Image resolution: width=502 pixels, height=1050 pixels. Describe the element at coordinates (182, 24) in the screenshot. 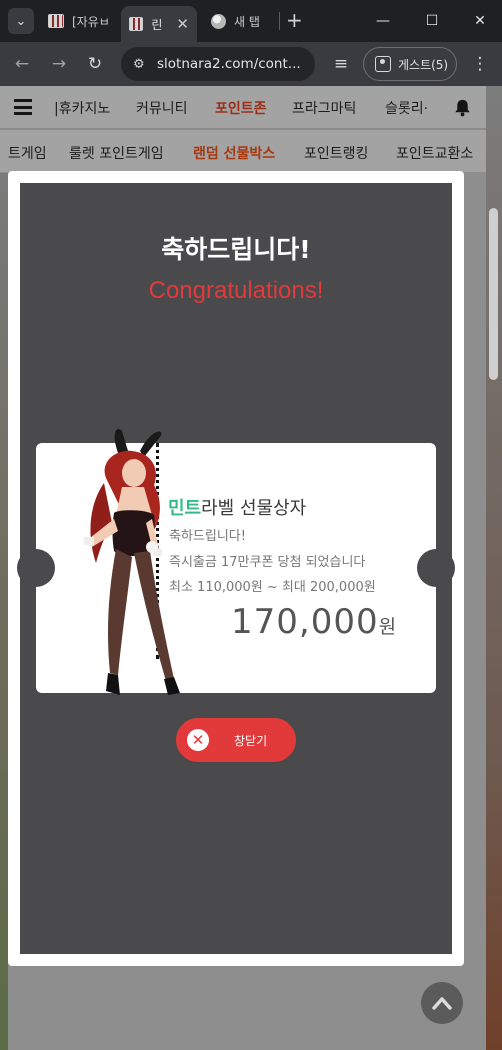

I see `tab-close-icon: ✕` at that location.